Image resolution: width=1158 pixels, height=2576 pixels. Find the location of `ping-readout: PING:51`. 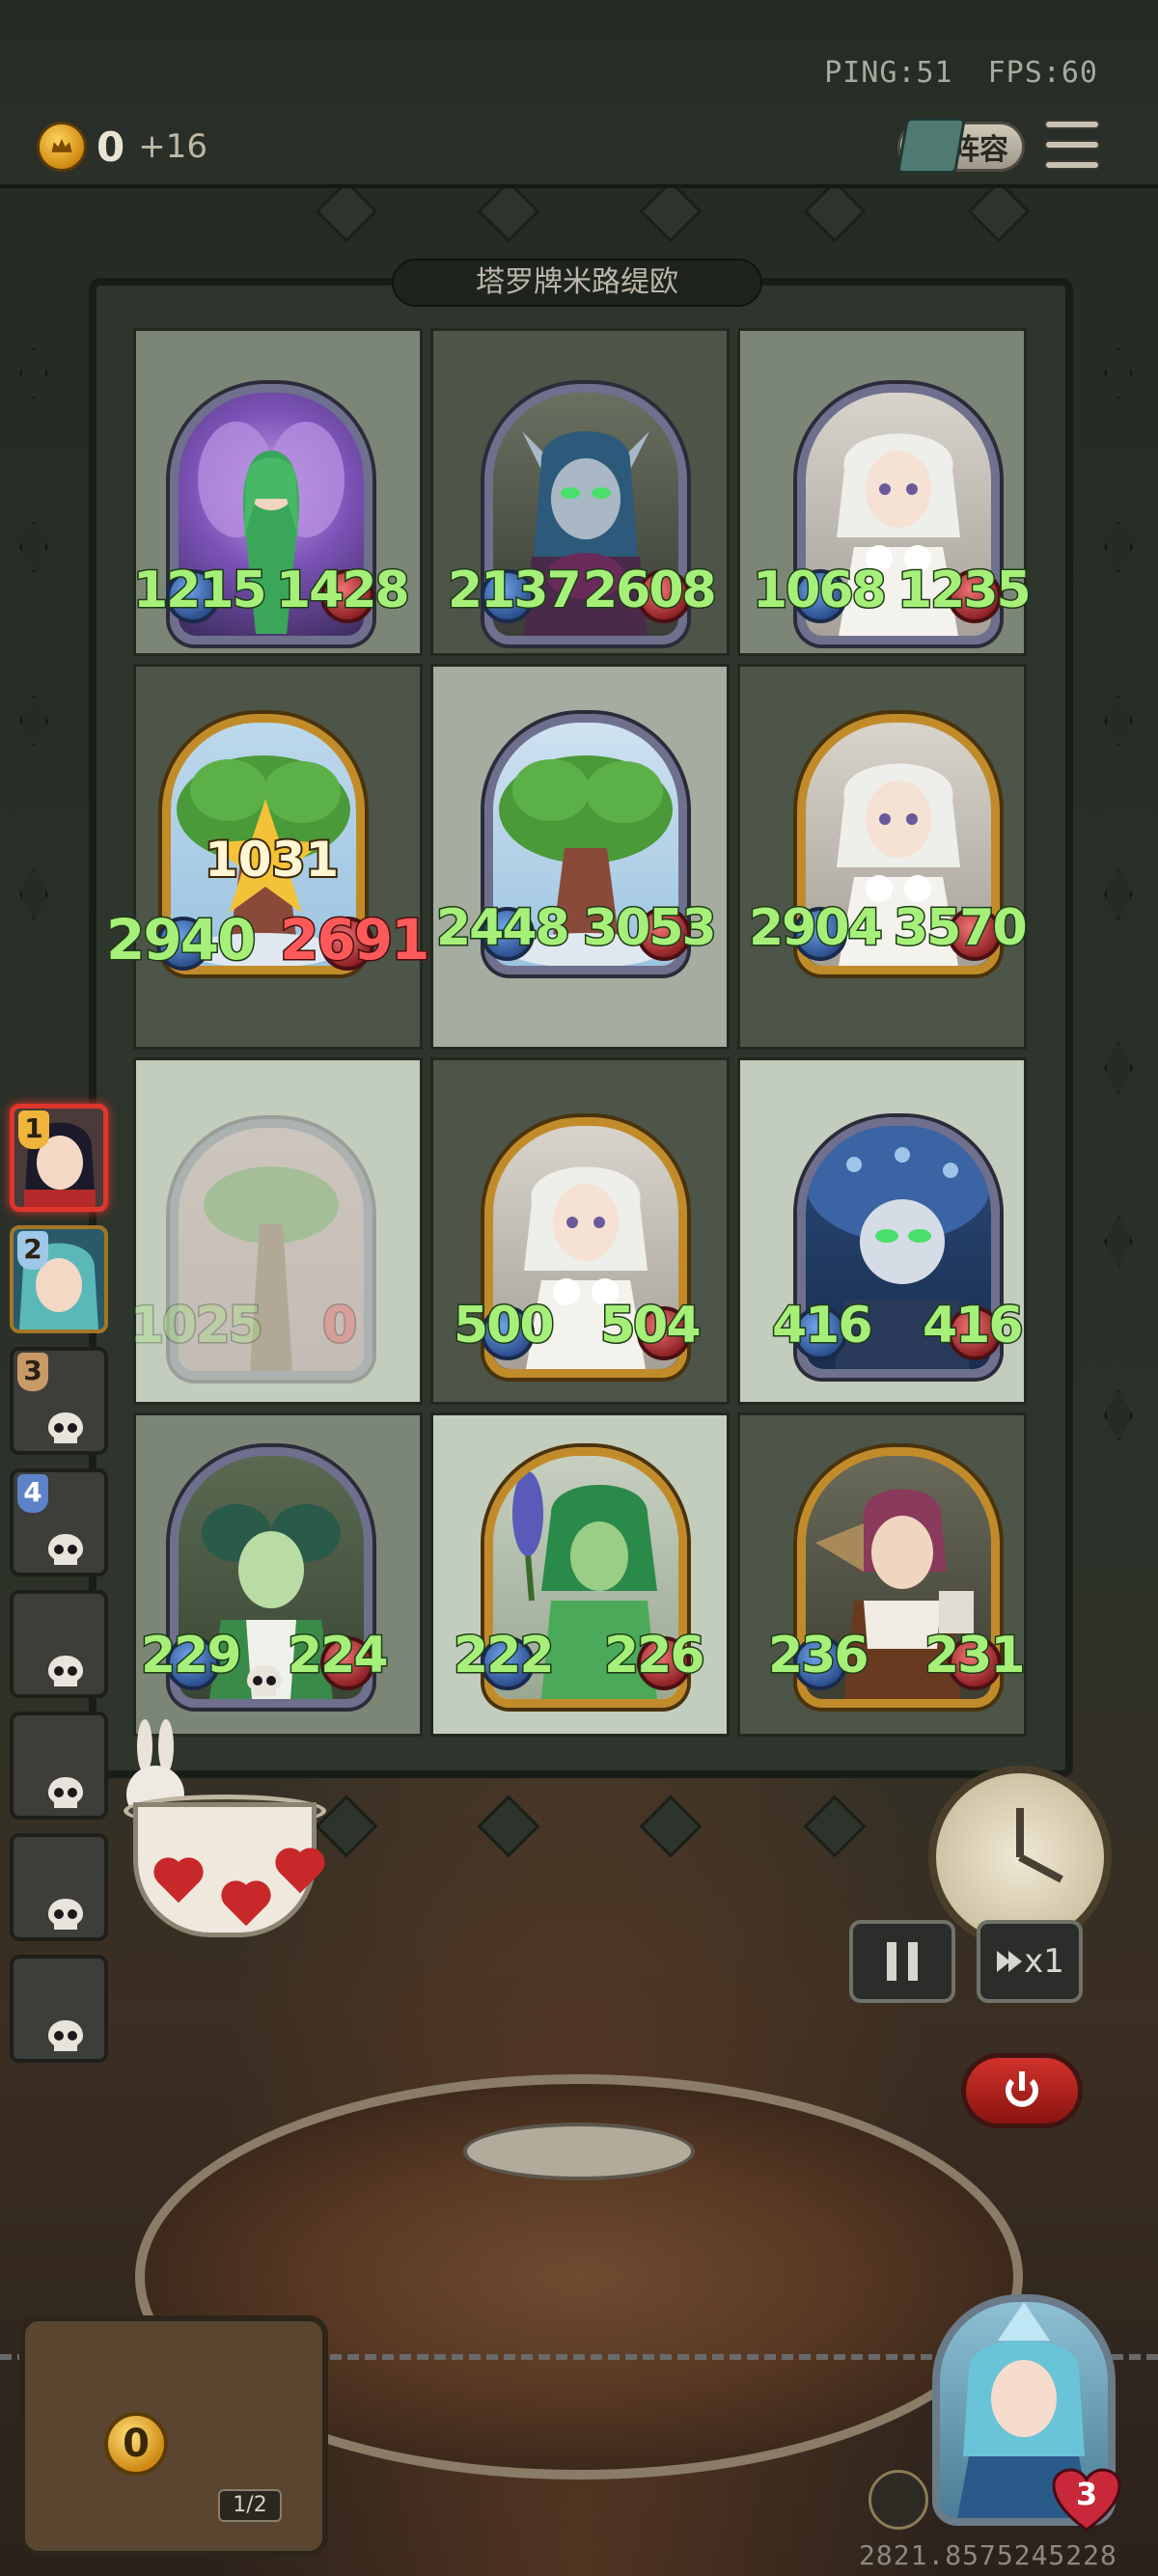

ping-readout: PING:51 is located at coordinates (888, 73).